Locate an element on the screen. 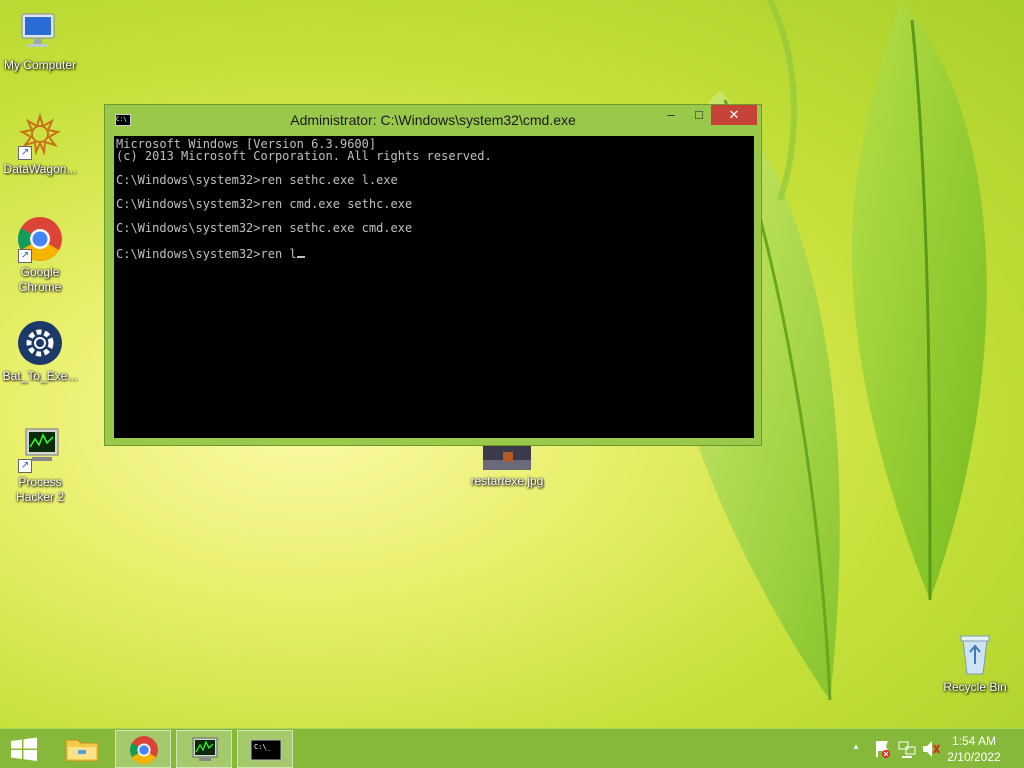  volume-muted-icon is located at coordinates (931, 748).